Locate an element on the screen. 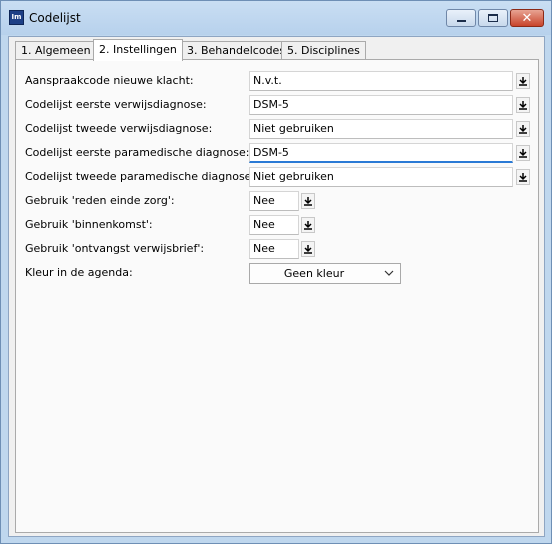  aanspraakcode-dropdown-button is located at coordinates (523, 81).